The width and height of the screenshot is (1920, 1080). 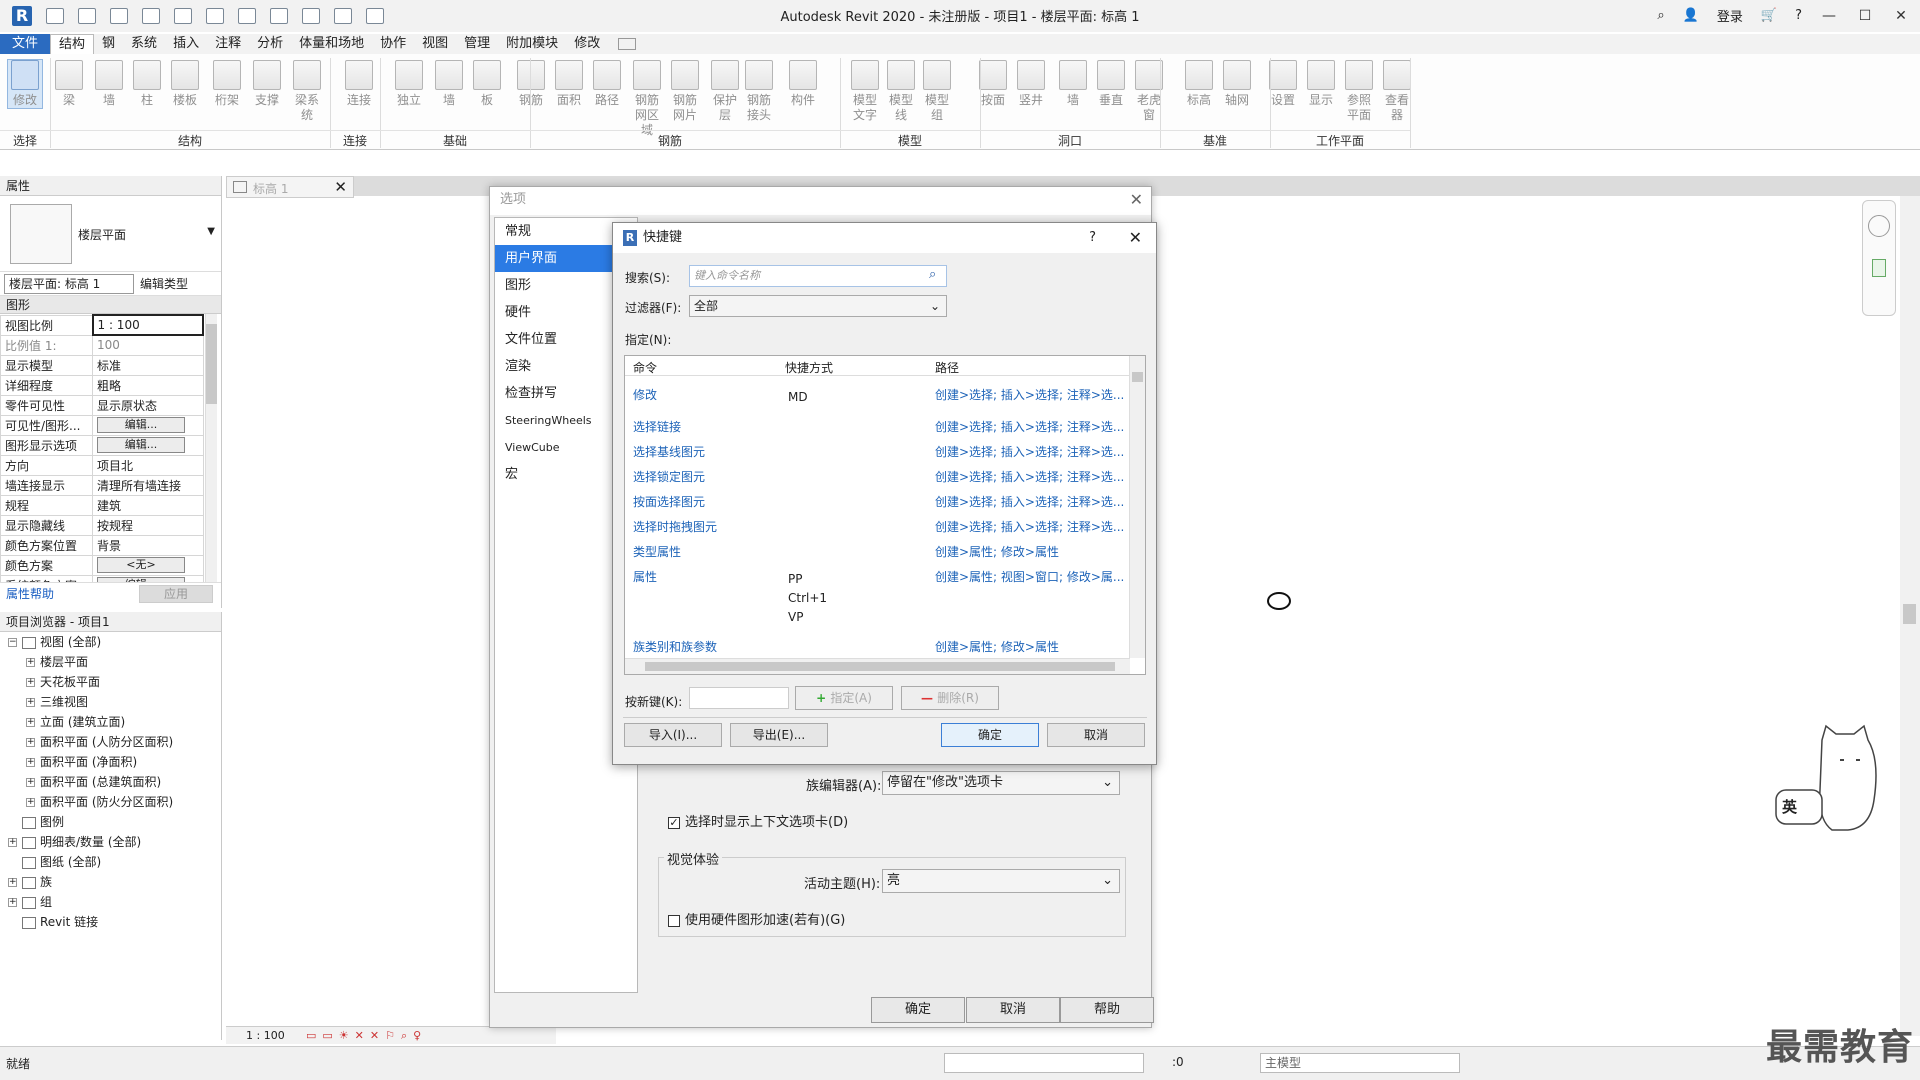 What do you see at coordinates (937, 91) in the screenshot?
I see `ribbon-btn-22: 模型组` at bounding box center [937, 91].